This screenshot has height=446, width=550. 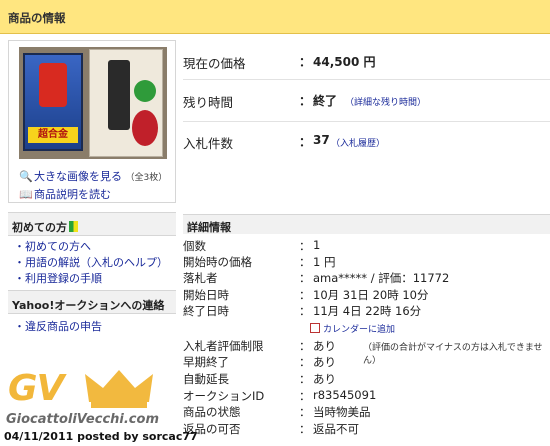 I want to click on view-large-image-link: 🔍大きな画像を見る （全3枚）, so click(x=93, y=176).